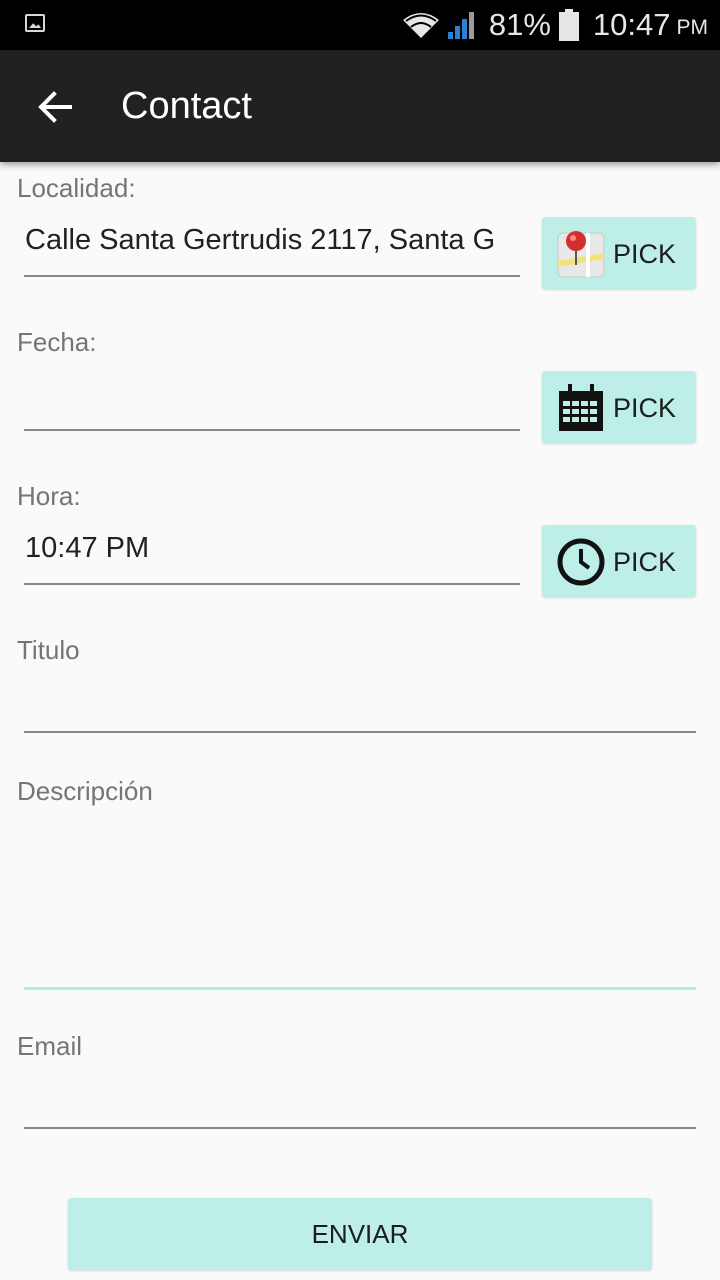  Describe the element at coordinates (460, 25) in the screenshot. I see `cell-signal-icon` at that location.